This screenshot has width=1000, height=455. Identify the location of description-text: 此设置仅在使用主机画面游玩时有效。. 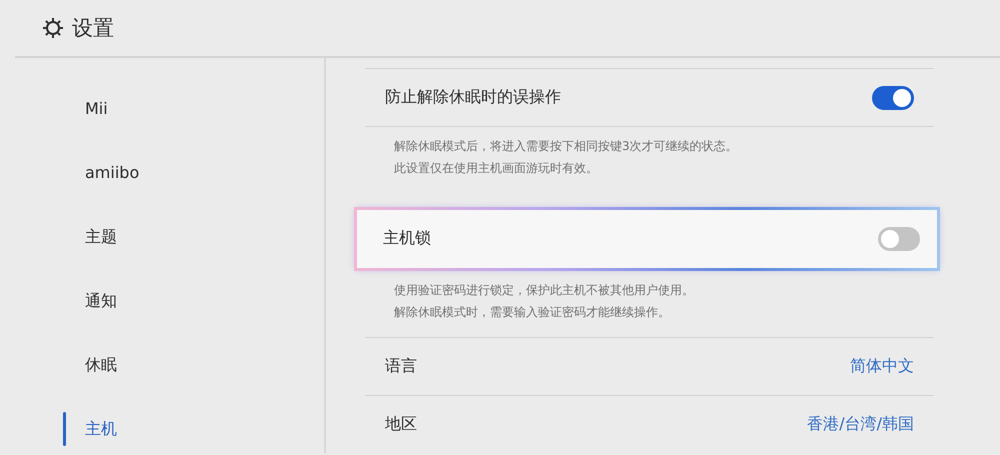
(496, 169).